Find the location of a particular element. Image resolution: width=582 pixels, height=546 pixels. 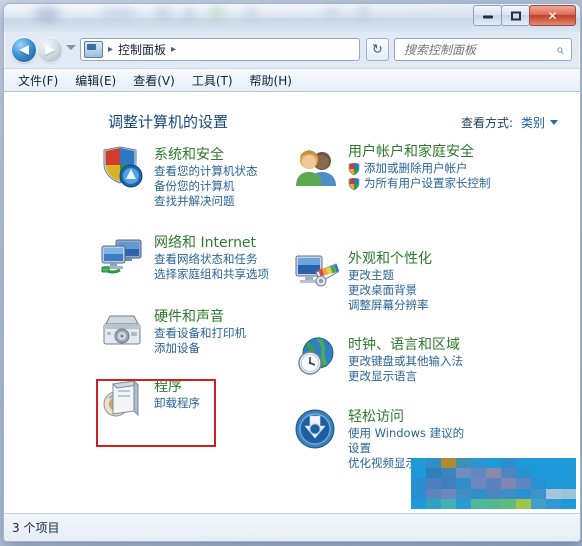

search-input is located at coordinates (474, 49).